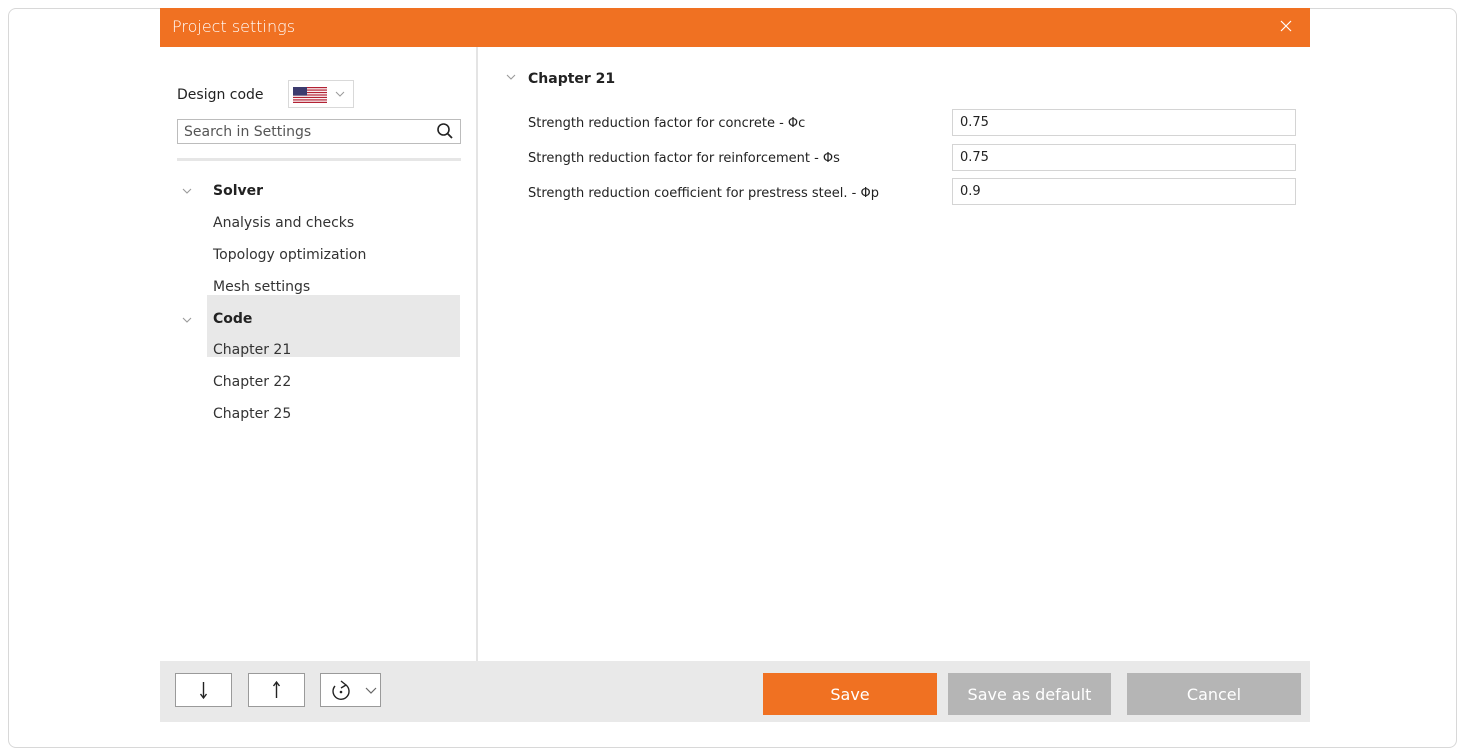  What do you see at coordinates (735, 691) in the screenshot?
I see `dialog-footer: Save Save as default Cancel` at bounding box center [735, 691].